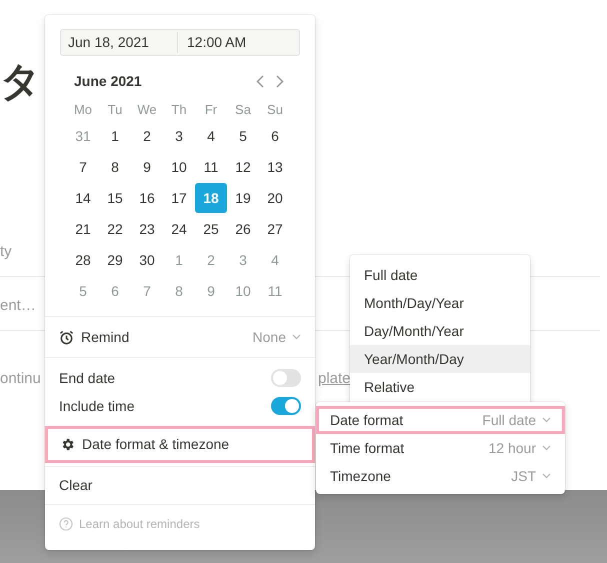  Describe the element at coordinates (180, 444) in the screenshot. I see `date-format-timezone-item: Date format & timezone` at that location.